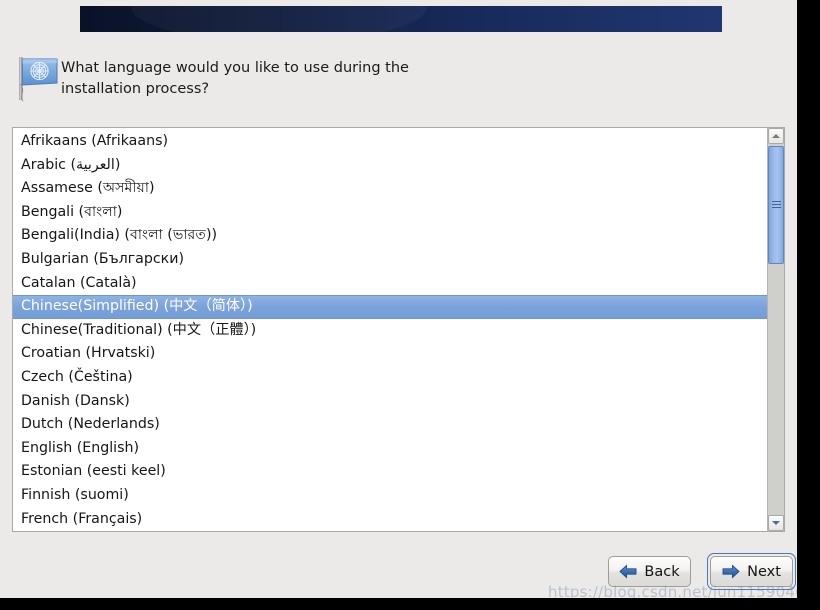  I want to click on scrollbar-track, so click(776, 329).